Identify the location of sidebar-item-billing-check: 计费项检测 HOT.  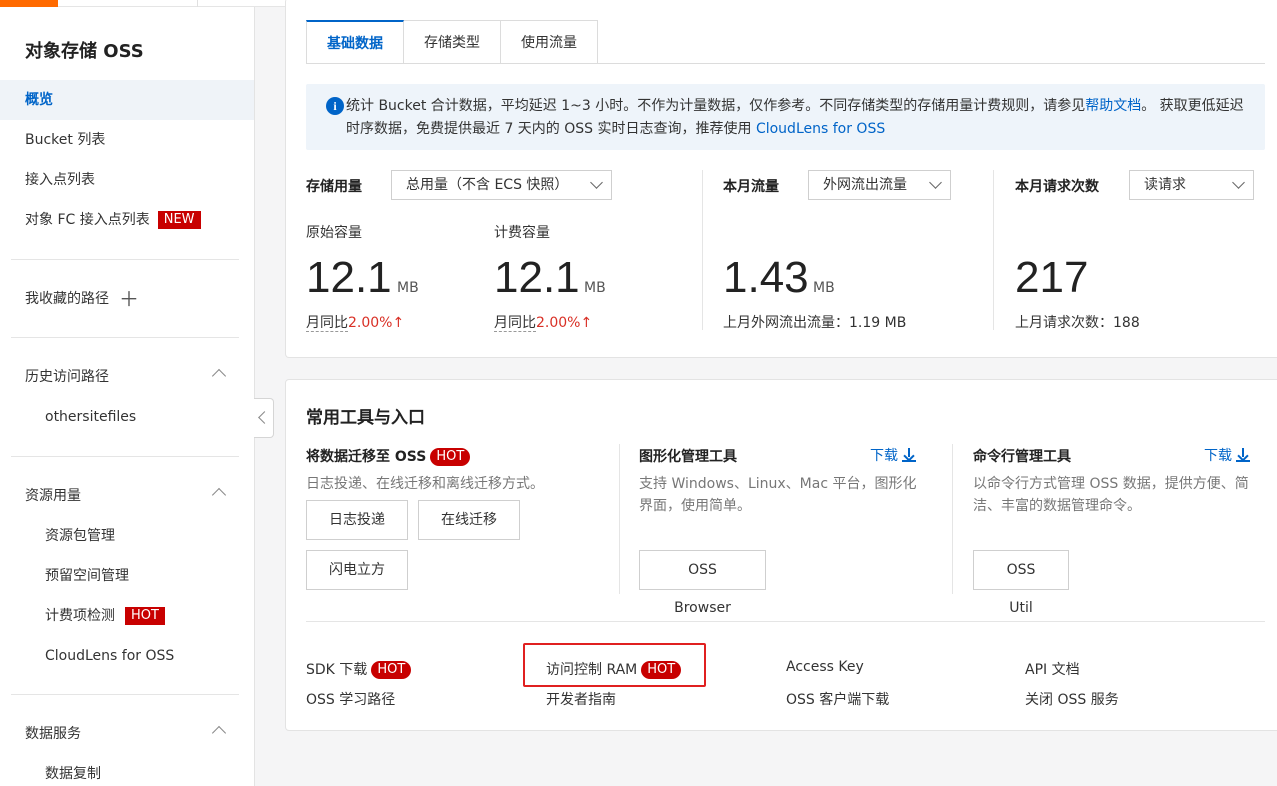
(127, 616).